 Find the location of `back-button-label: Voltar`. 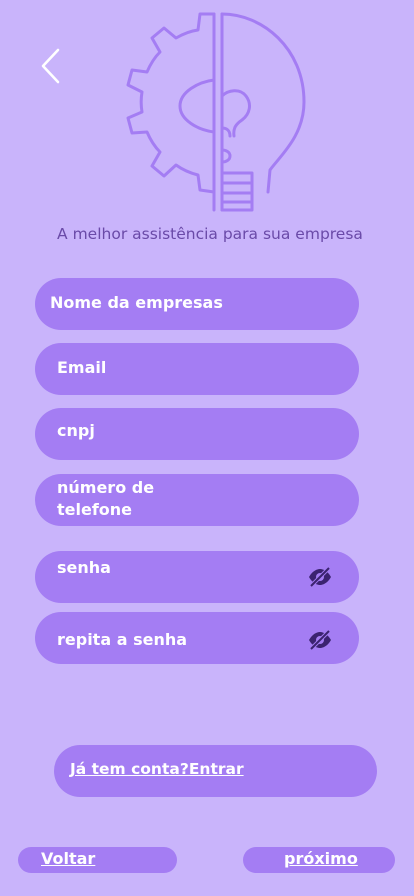

back-button-label: Voltar is located at coordinates (68, 858).